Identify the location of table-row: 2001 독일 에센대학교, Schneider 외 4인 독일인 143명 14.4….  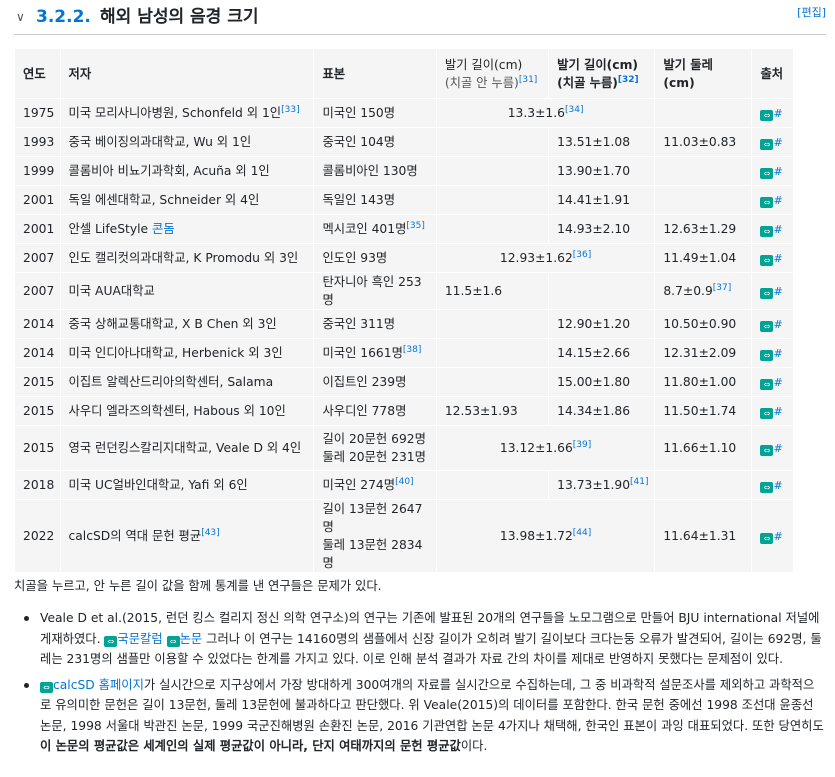
(404, 200).